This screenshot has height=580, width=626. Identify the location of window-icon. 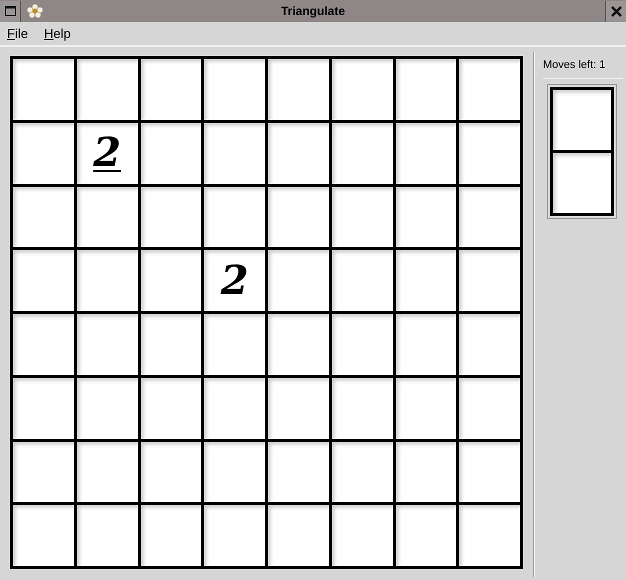
(10, 11).